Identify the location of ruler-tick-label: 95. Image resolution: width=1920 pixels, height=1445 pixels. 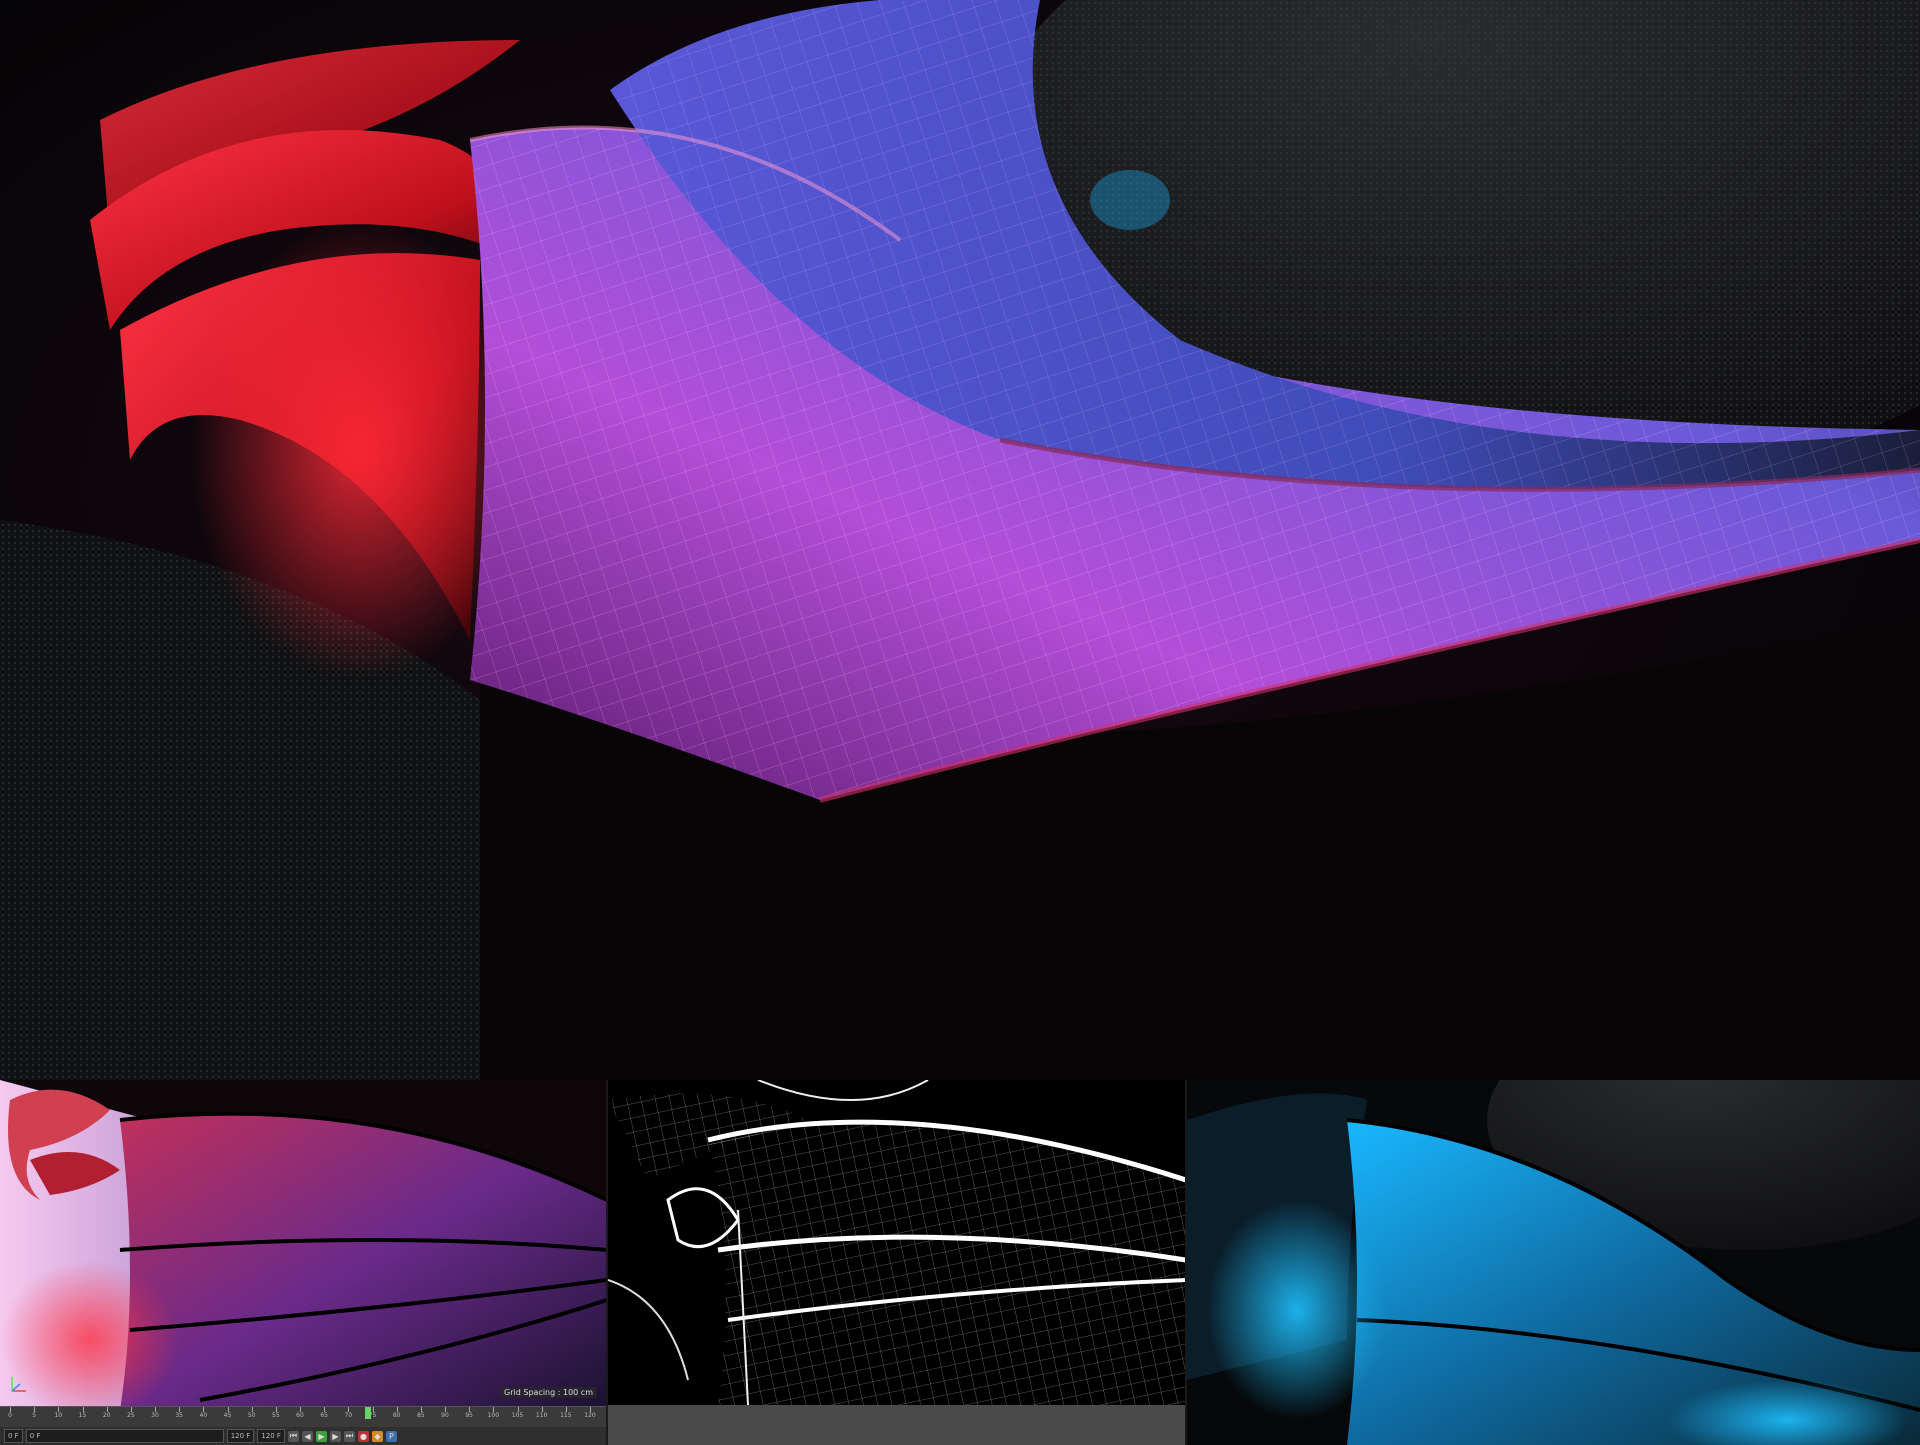
(469, 1415).